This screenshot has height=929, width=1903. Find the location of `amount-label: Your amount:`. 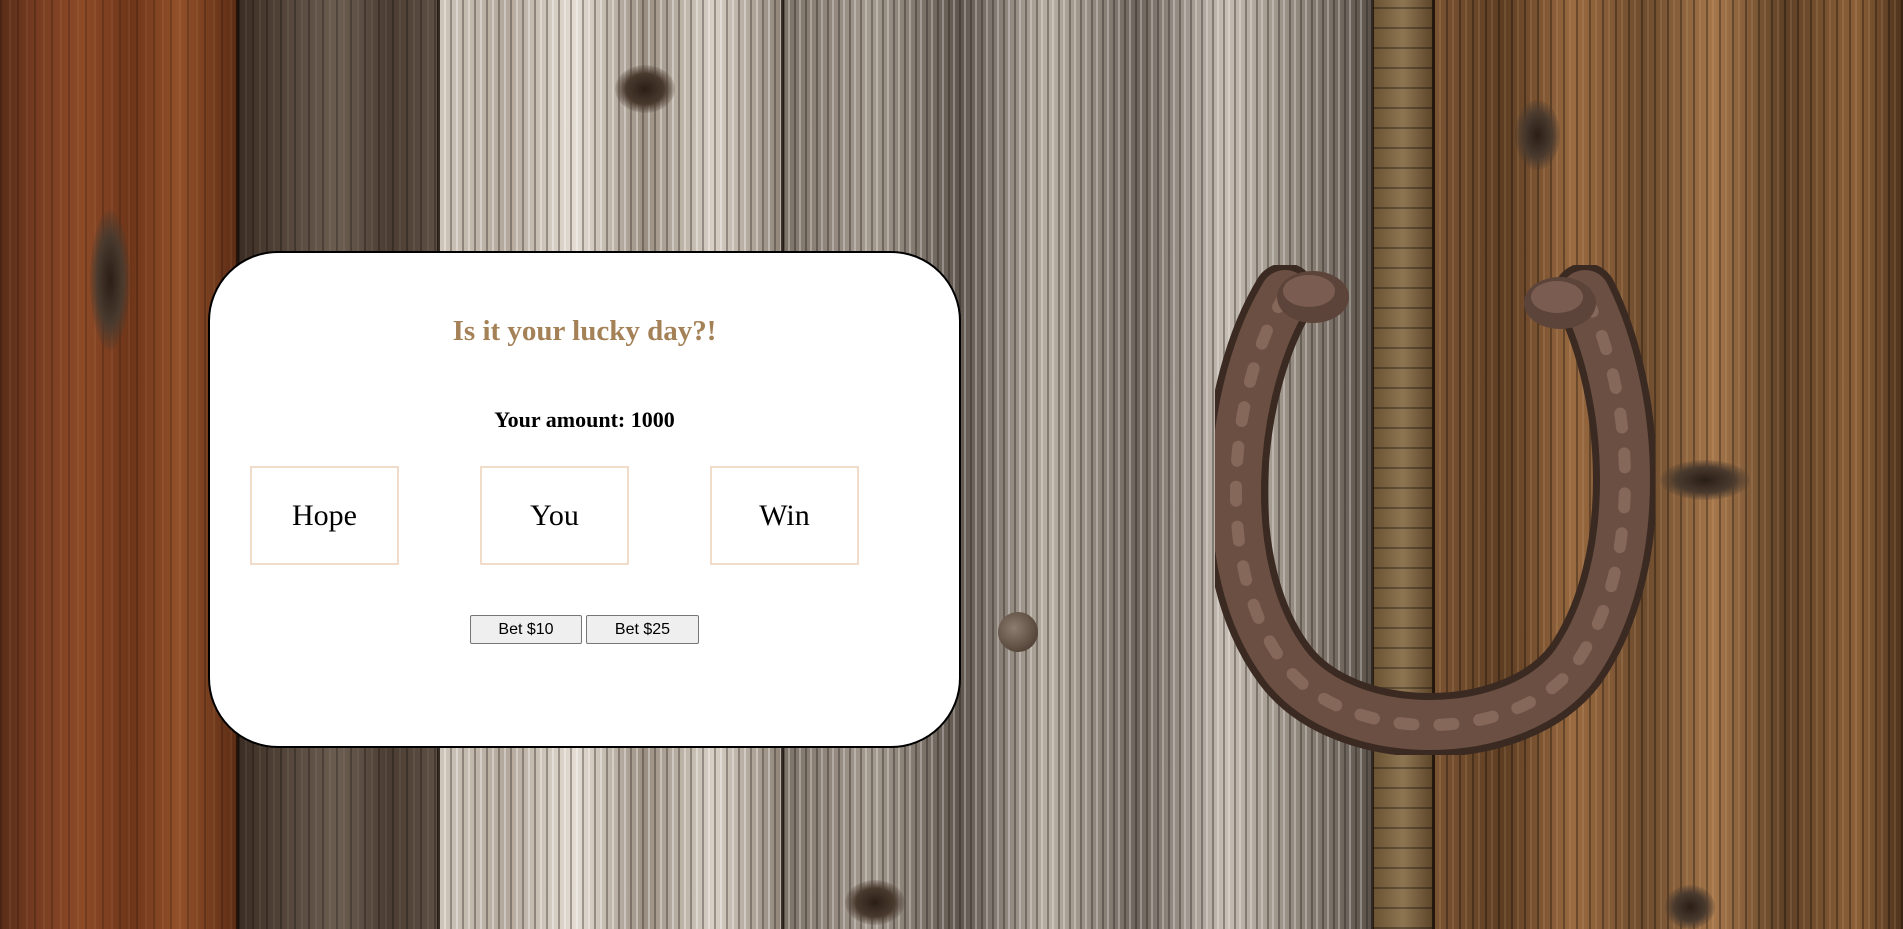

amount-label: Your amount: is located at coordinates (562, 419).